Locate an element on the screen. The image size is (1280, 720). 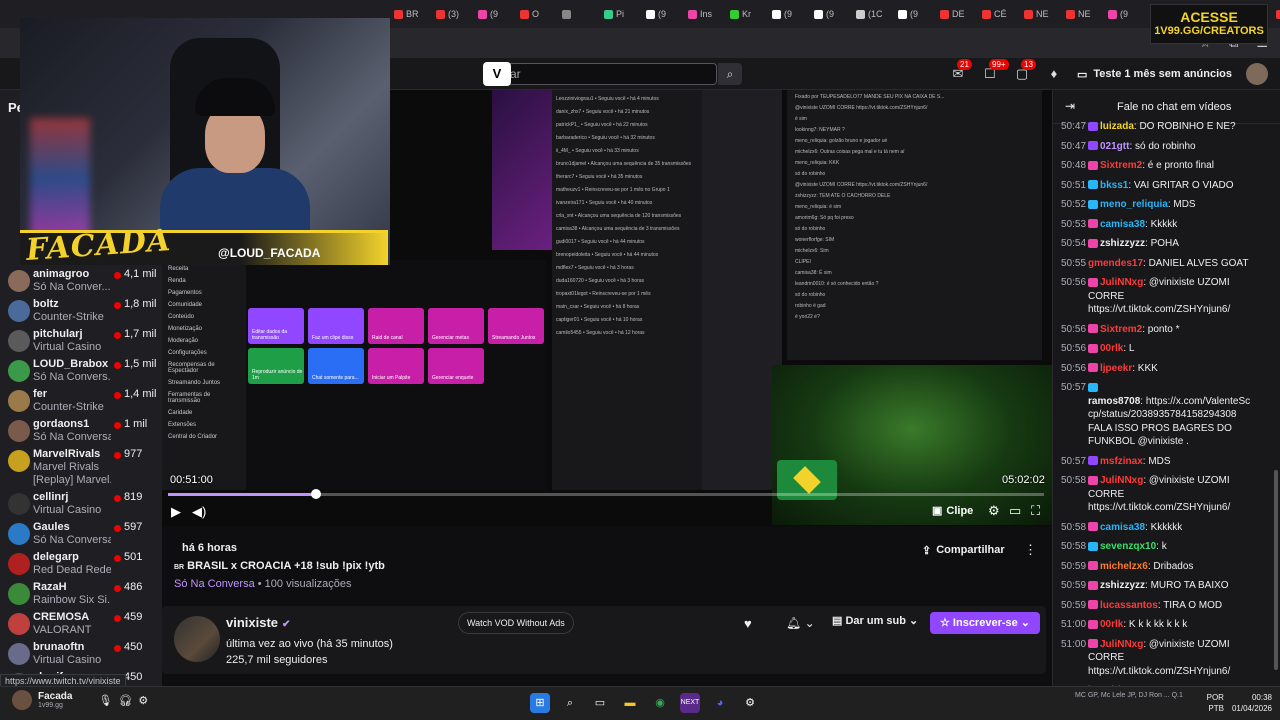
more-options-icon: ⋮ is located at coordinates (1030, 550).